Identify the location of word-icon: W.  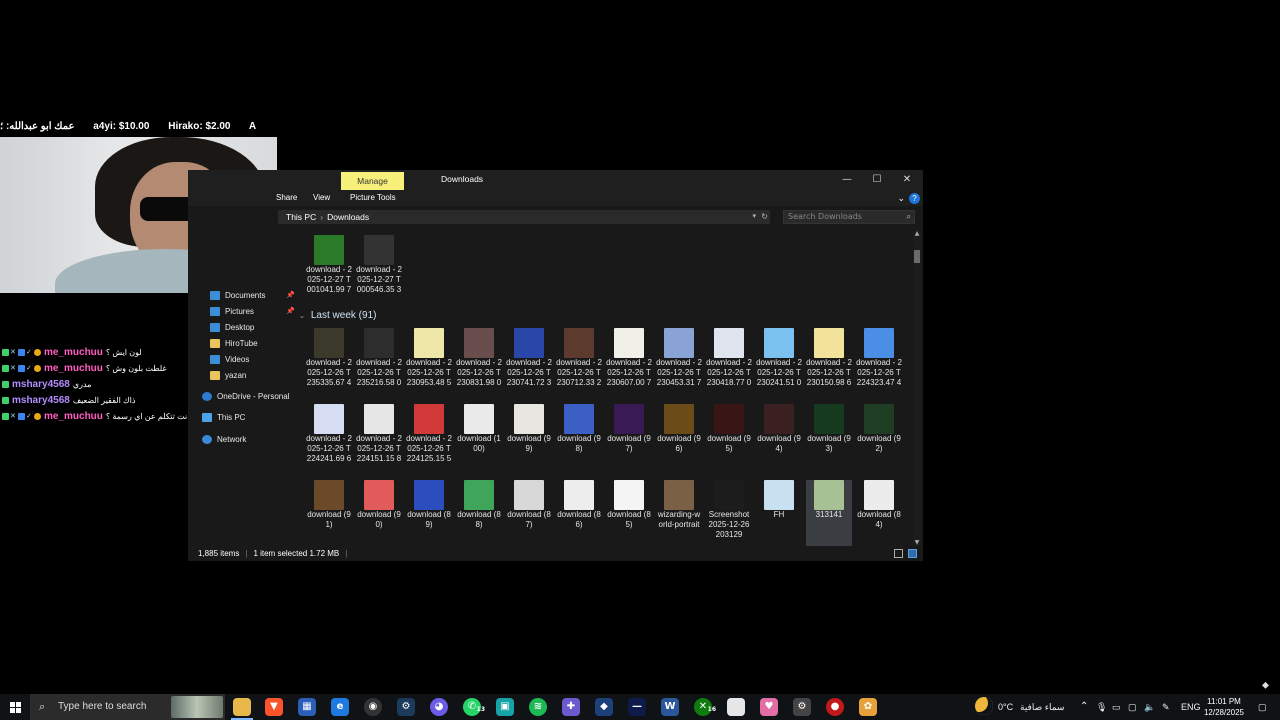
(670, 707).